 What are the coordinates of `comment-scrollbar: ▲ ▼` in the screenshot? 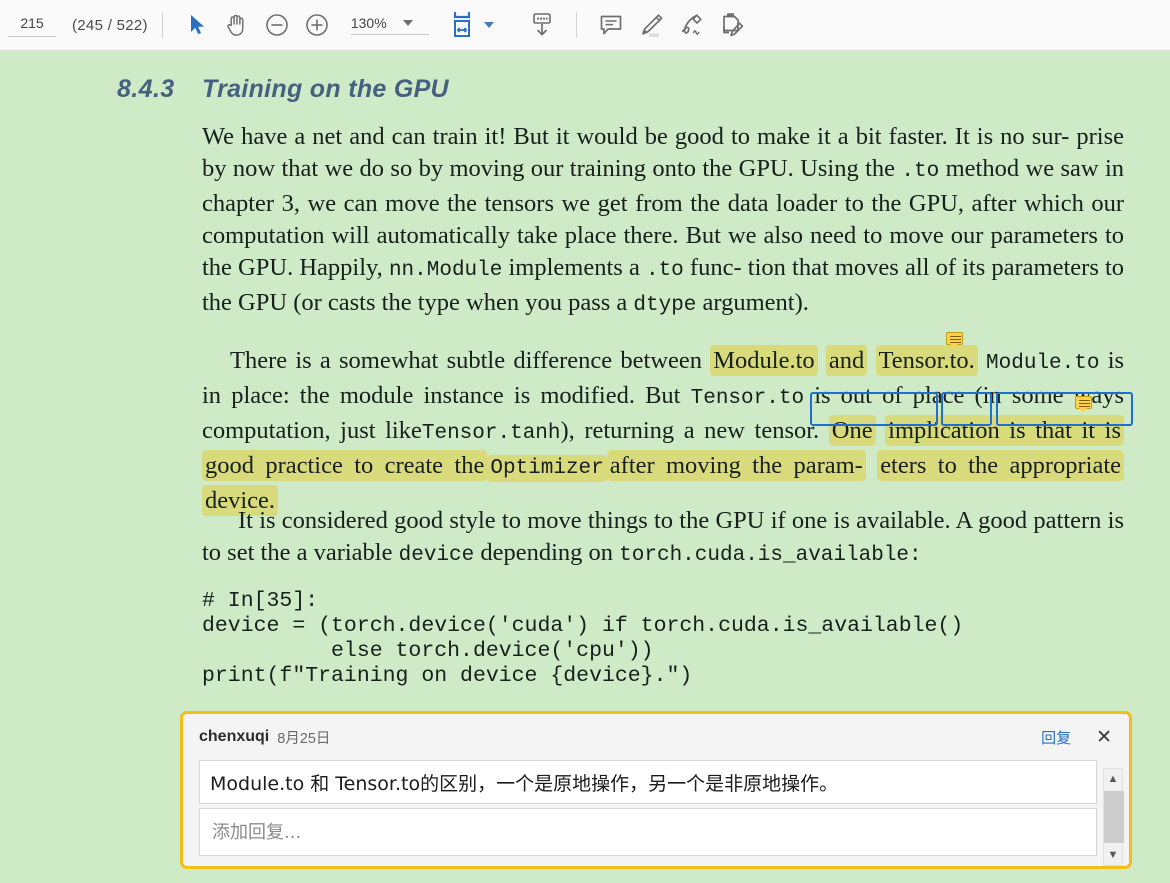 It's located at (1113, 817).